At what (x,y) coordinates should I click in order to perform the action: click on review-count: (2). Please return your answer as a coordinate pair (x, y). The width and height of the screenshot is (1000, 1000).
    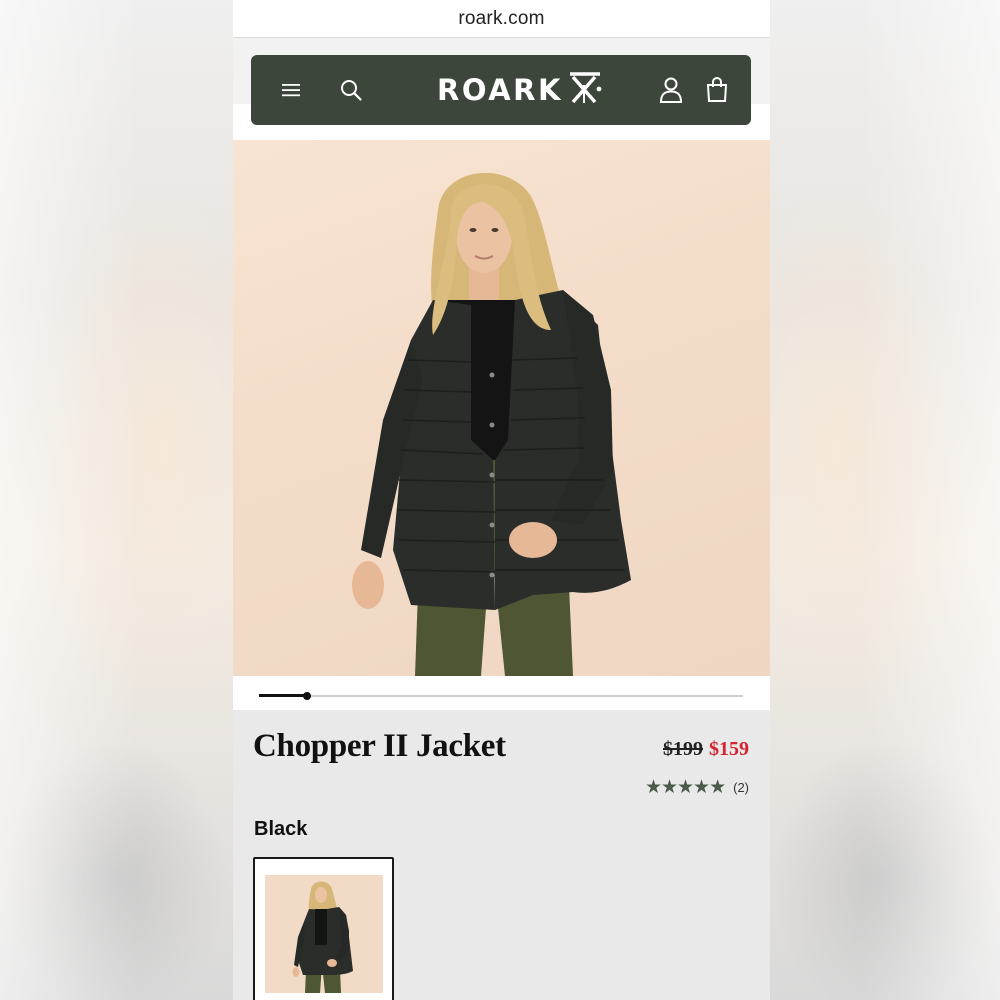
    Looking at the image, I should click on (741, 787).